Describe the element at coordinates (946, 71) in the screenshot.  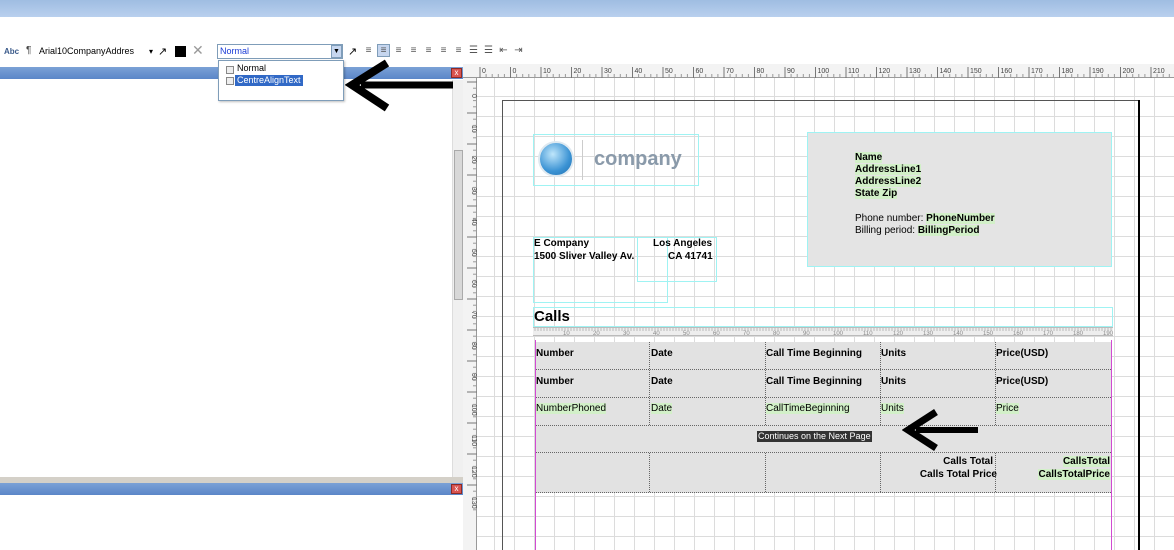
I see `ruler-tick-label: 140` at that location.